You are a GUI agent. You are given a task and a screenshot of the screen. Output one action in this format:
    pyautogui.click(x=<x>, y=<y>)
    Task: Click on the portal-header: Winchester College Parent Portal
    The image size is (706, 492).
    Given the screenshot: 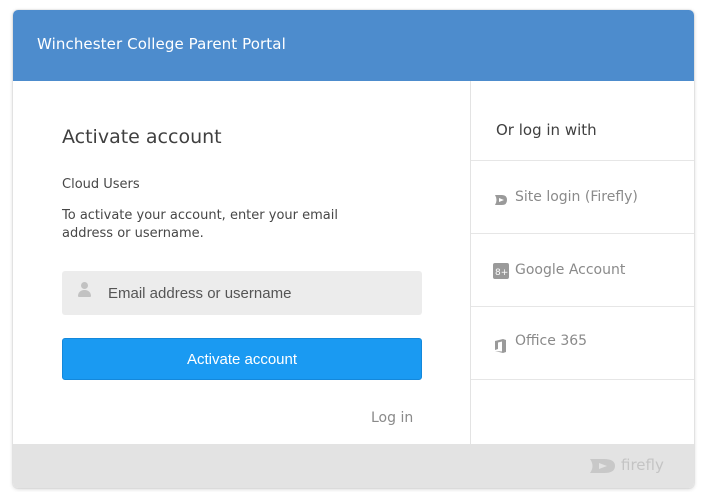 What is the action you would take?
    pyautogui.click(x=353, y=45)
    